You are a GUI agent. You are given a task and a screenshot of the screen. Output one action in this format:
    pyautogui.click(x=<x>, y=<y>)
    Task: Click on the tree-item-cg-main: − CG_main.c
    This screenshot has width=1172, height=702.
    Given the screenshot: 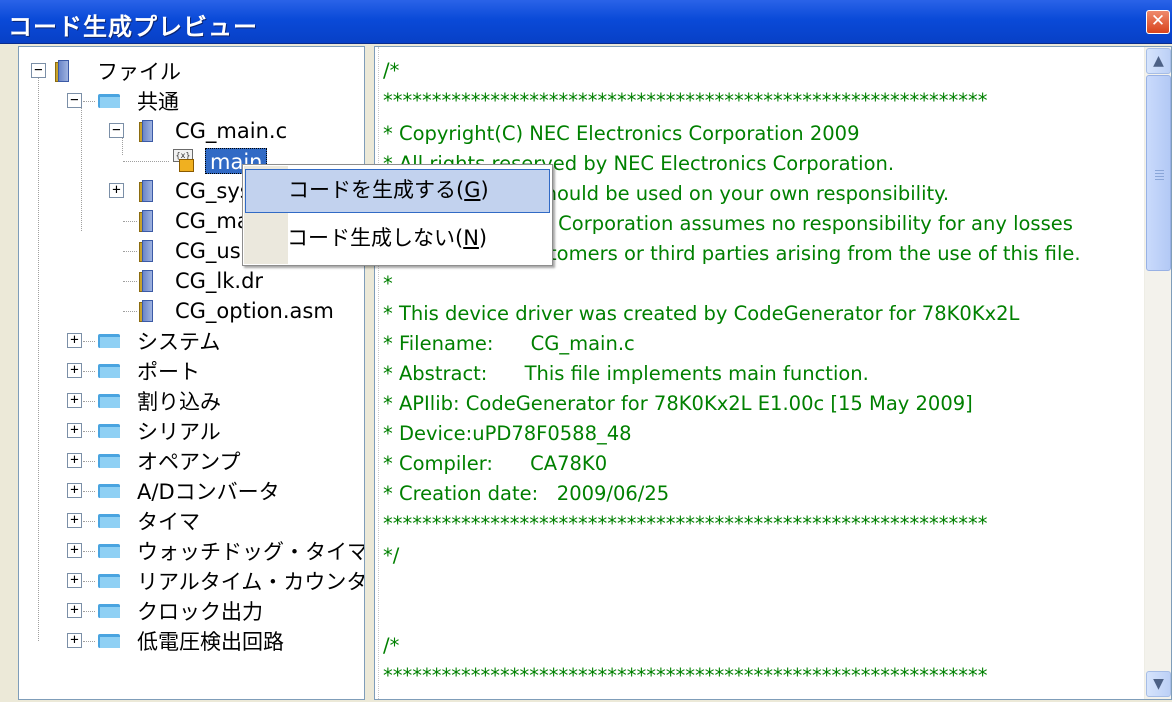 What is the action you would take?
    pyautogui.click(x=189, y=131)
    